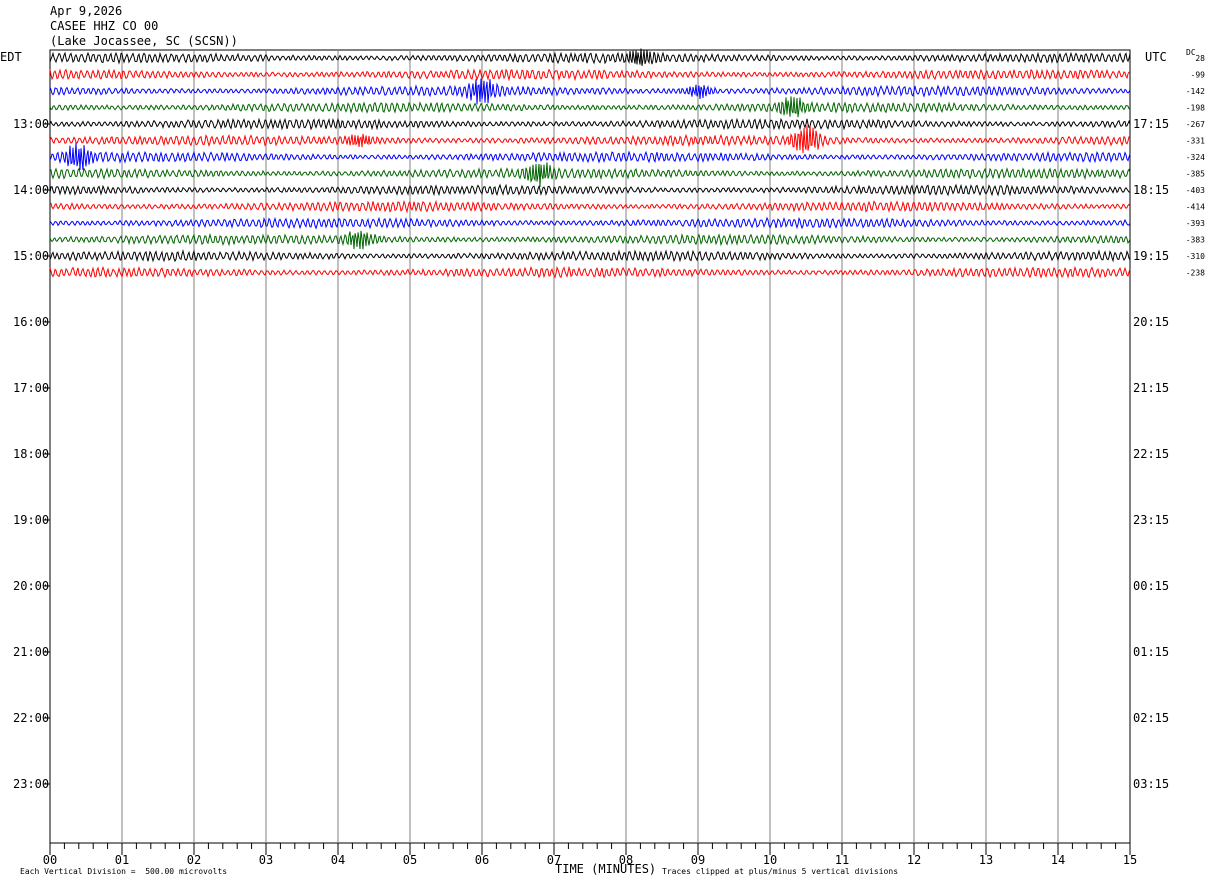 This screenshot has height=886, width=1210. I want to click on right-hour-label: 18:15, so click(1151, 190).